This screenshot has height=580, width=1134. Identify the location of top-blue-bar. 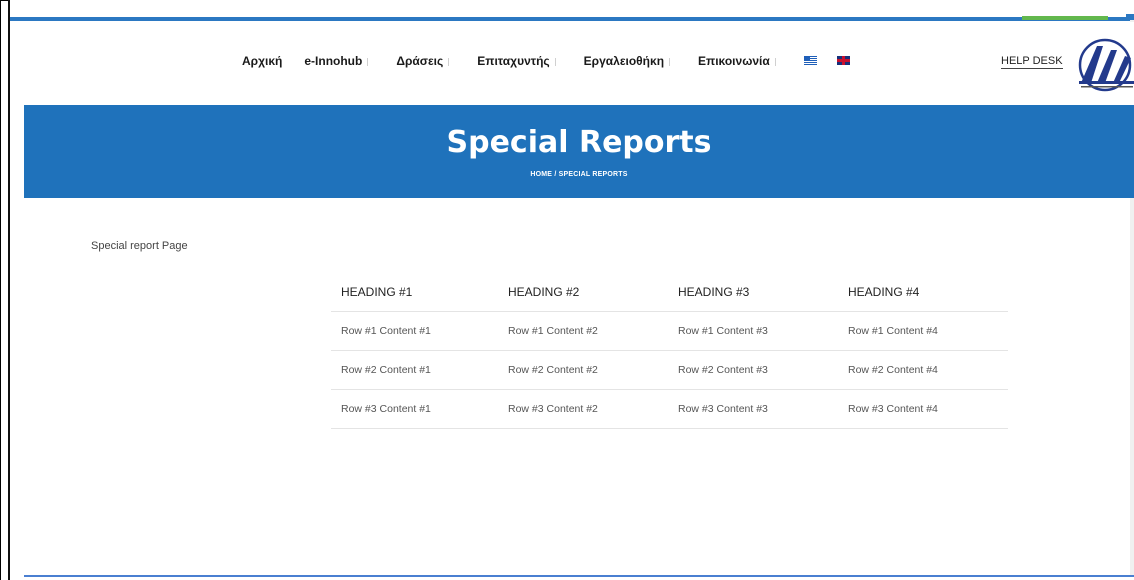
(572, 19).